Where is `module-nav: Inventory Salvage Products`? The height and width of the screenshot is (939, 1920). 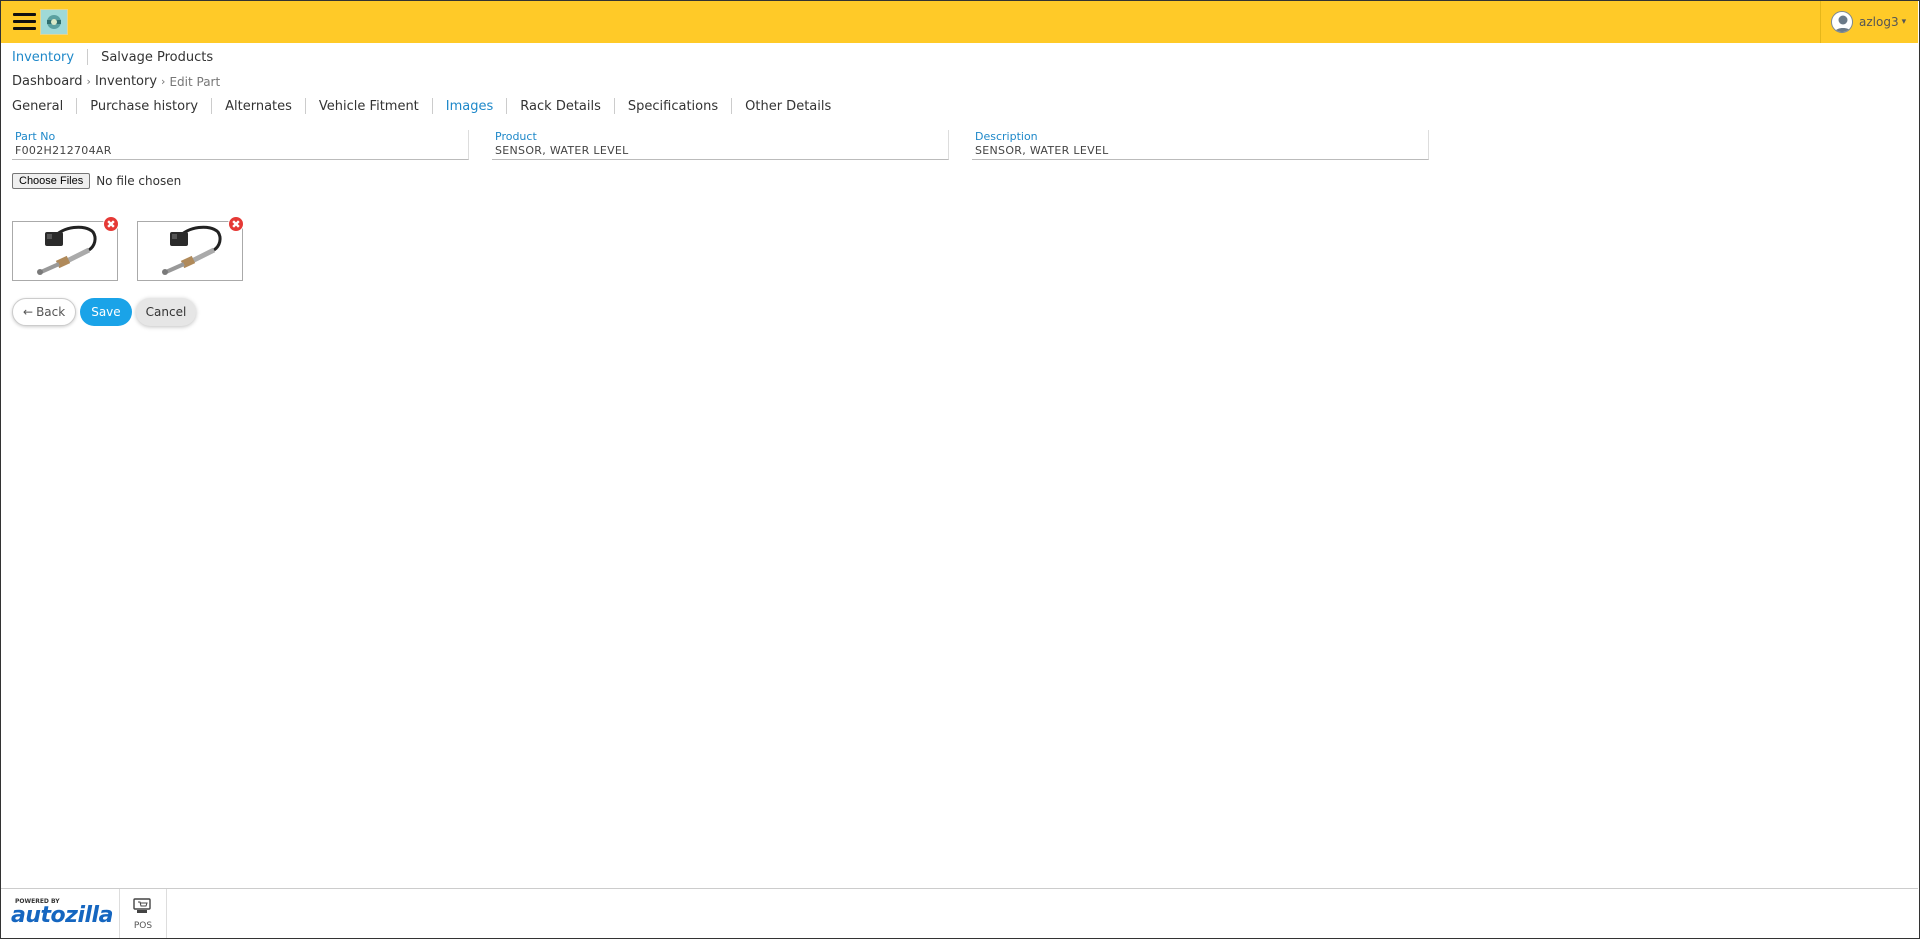
module-nav: Inventory Salvage Products is located at coordinates (112, 57).